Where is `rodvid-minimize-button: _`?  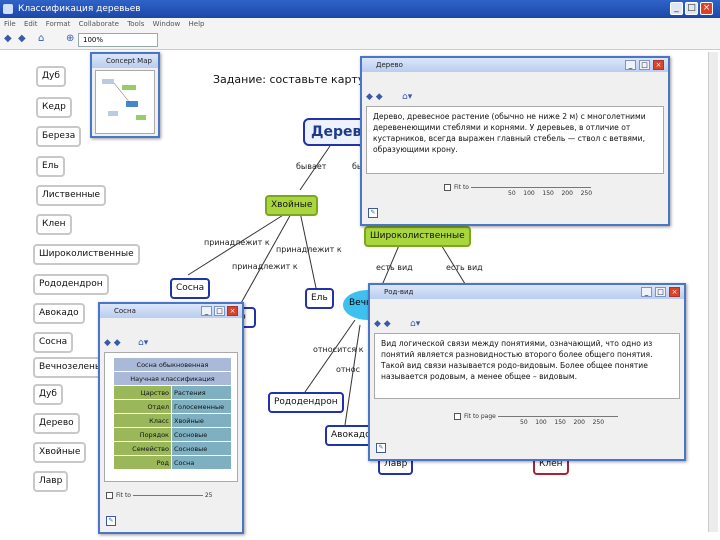 rodvid-minimize-button: _ is located at coordinates (646, 292).